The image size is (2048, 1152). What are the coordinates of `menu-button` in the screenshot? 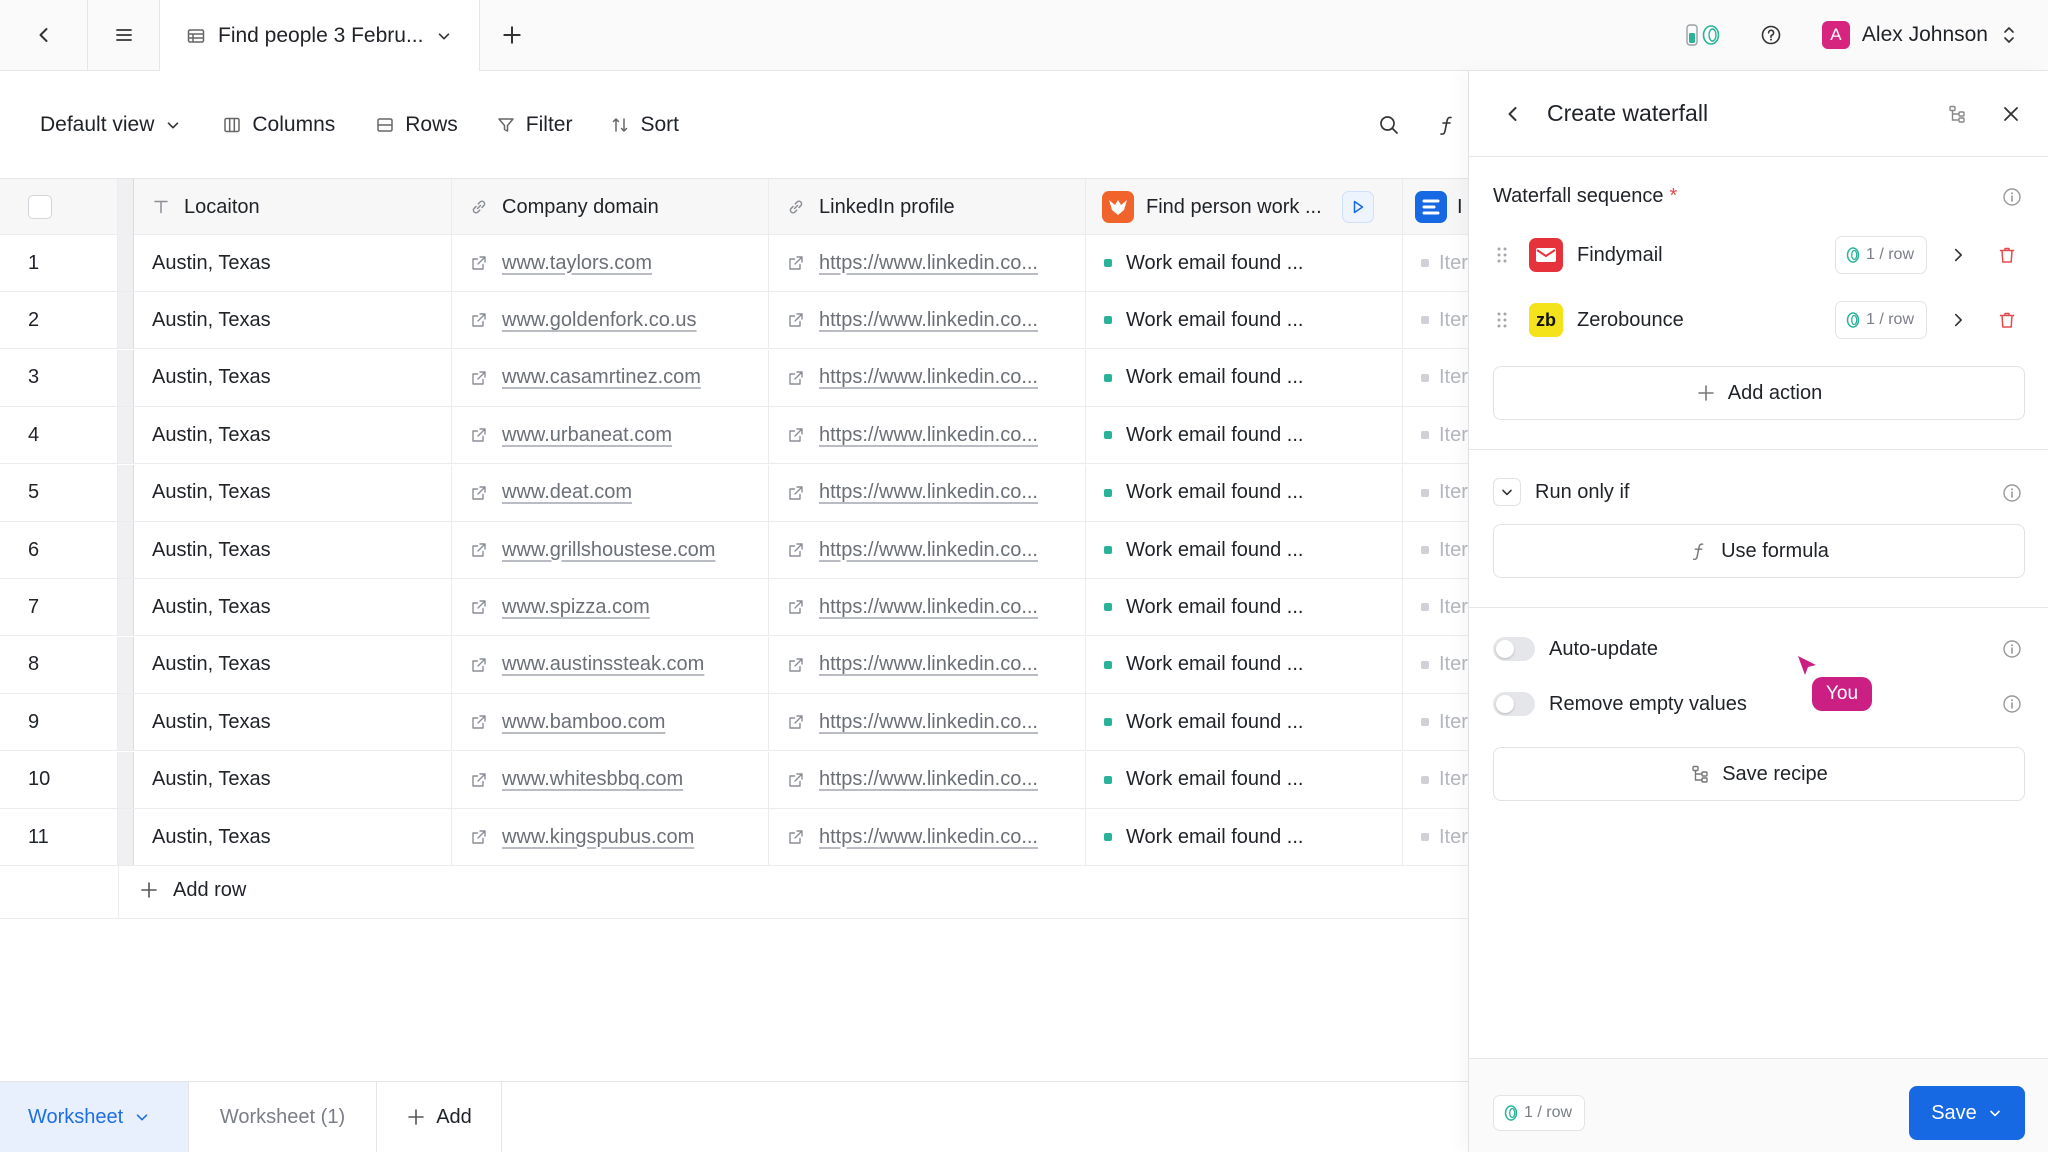 It's located at (124, 35).